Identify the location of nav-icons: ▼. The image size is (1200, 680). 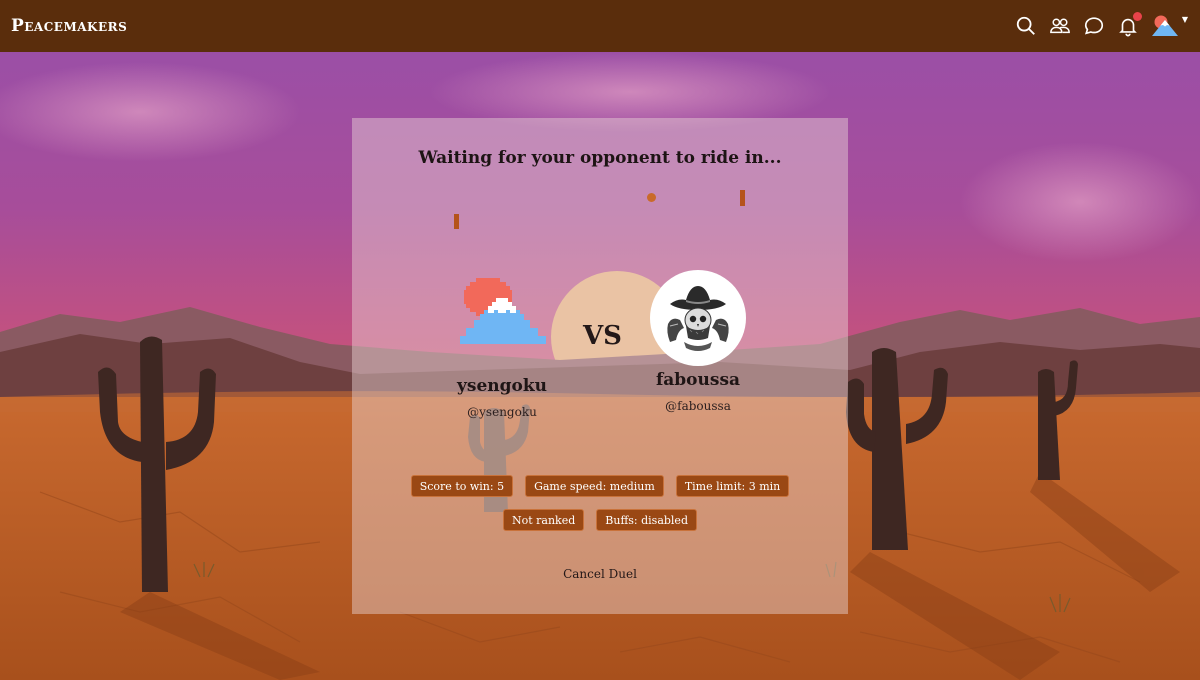
(1101, 25).